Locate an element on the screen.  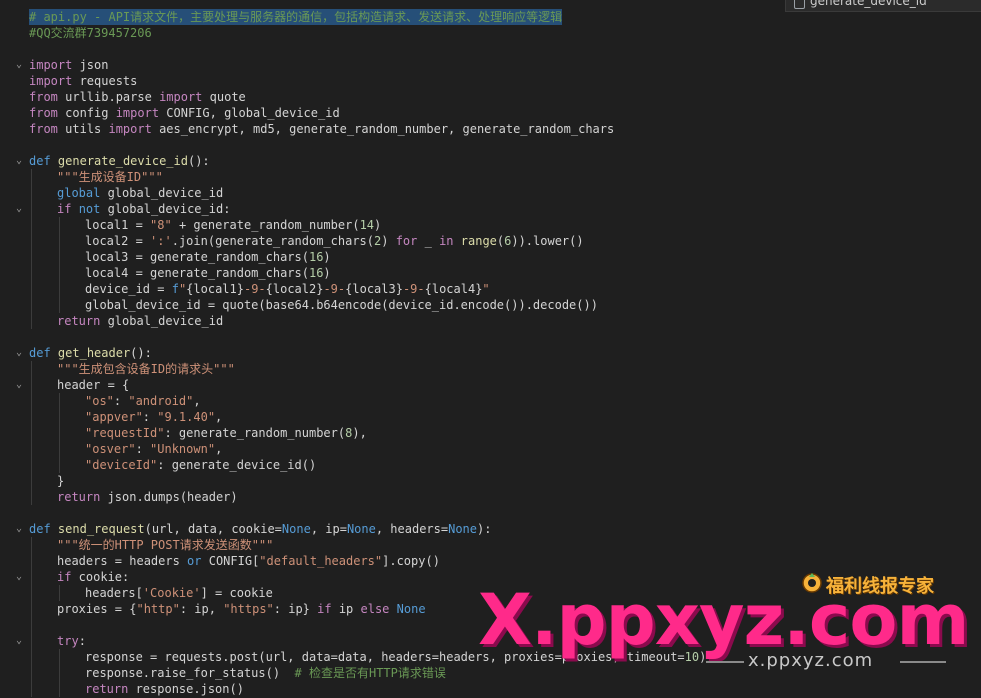
code-line: } is located at coordinates (490, 481).